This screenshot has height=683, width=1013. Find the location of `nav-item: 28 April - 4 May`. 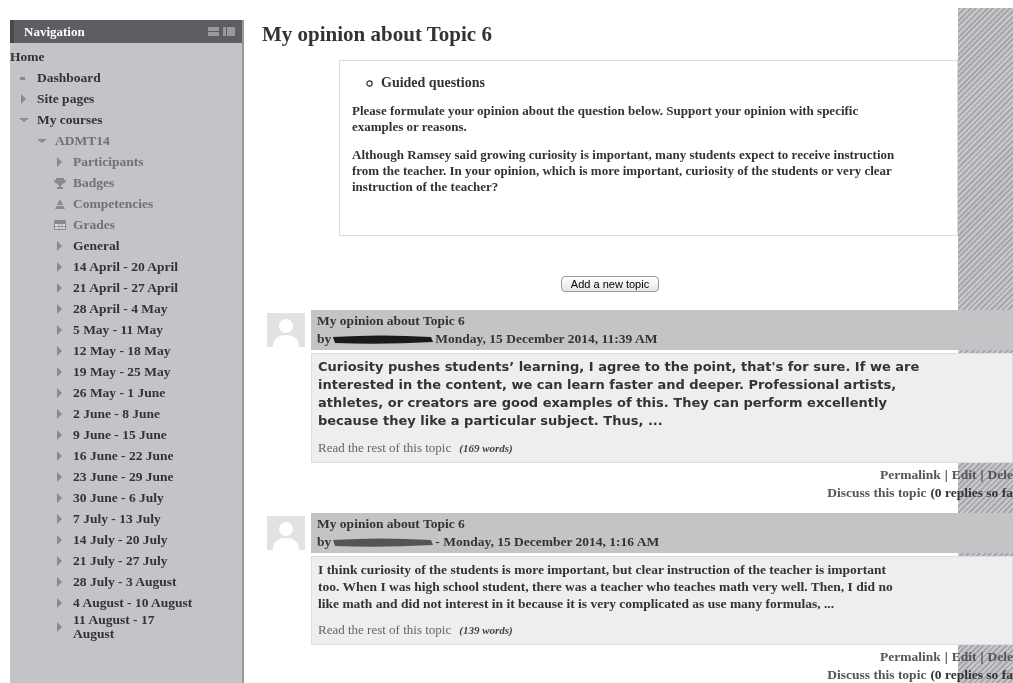

nav-item: 28 April - 4 May is located at coordinates (120, 308).